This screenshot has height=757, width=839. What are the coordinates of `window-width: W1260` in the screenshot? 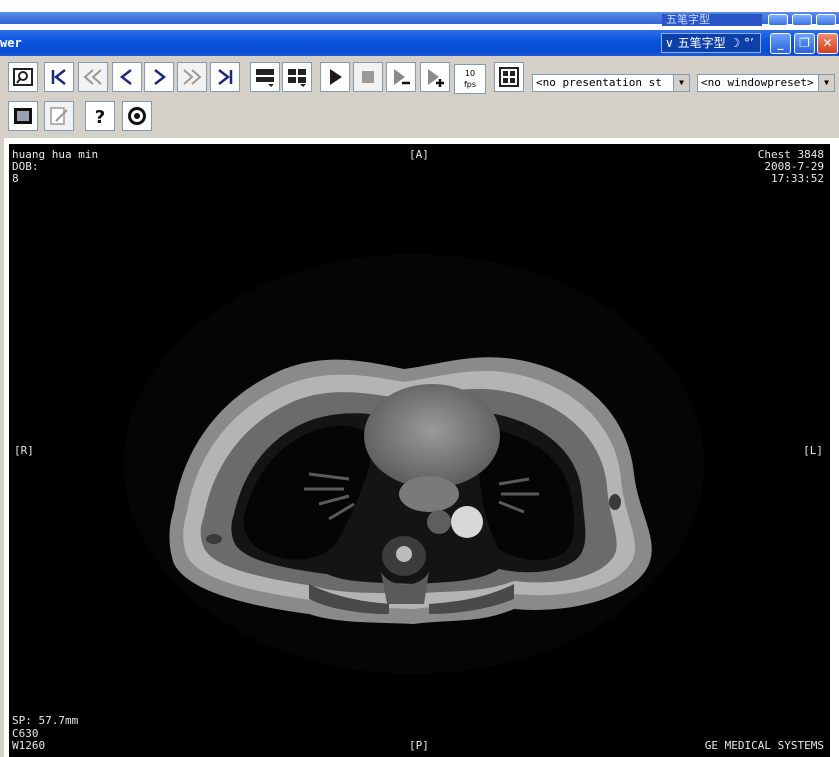 It's located at (29, 745).